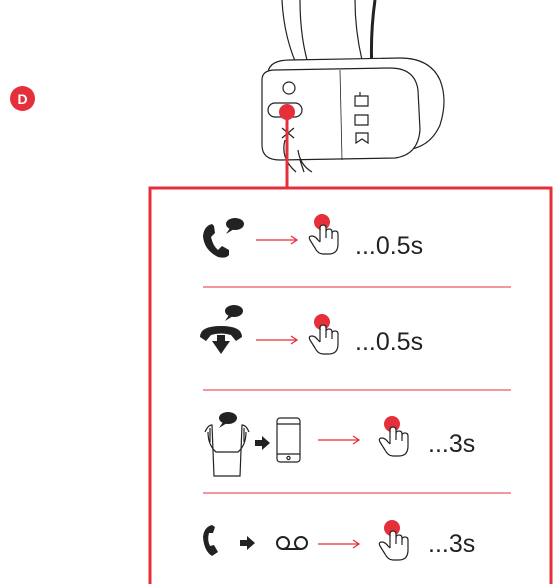 The image size is (555, 584). Describe the element at coordinates (255, 540) in the screenshot. I see `voicemail-icon` at that location.